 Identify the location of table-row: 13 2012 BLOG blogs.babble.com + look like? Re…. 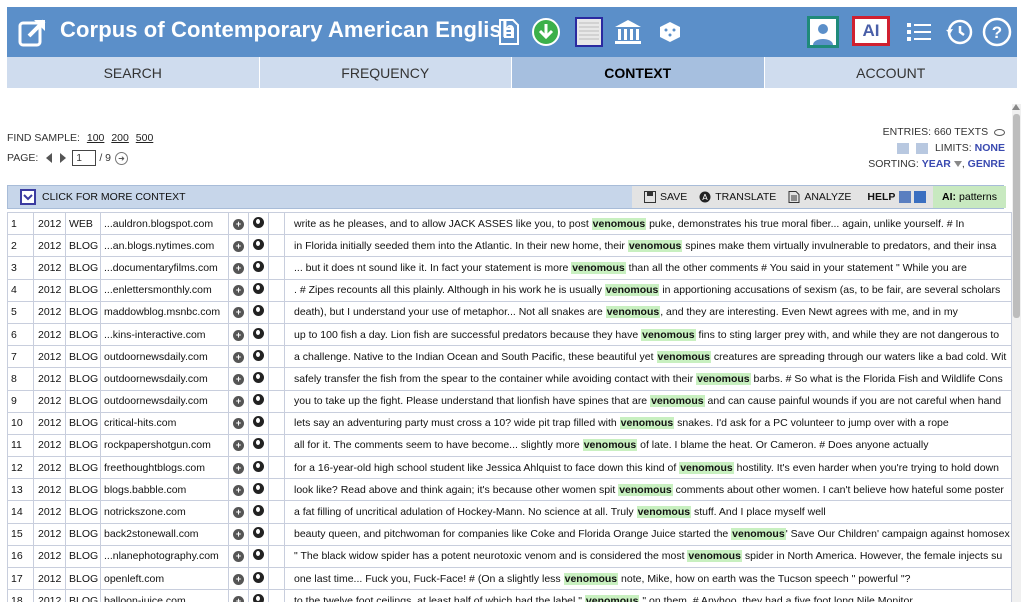
(509, 490).